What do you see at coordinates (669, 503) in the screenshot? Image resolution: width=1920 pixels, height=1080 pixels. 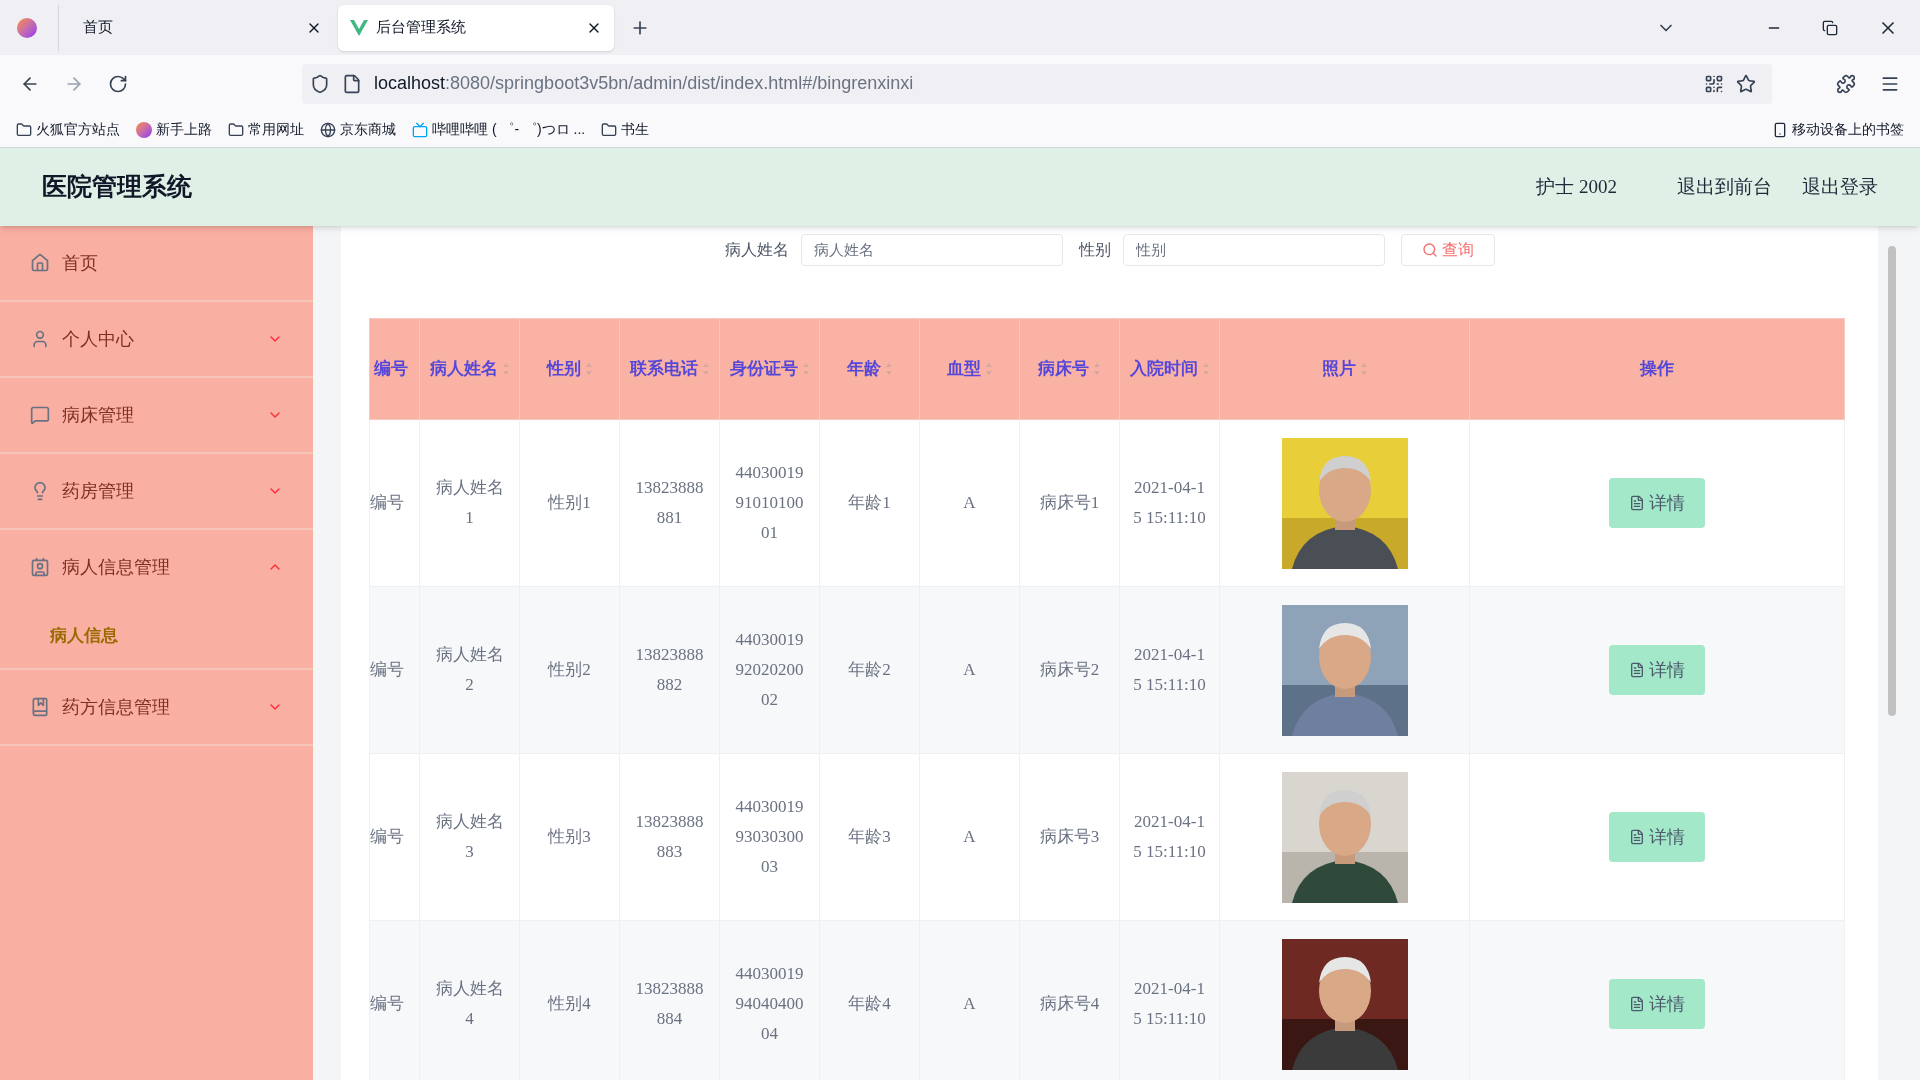 I see `table-cell: 13823888881` at bounding box center [669, 503].